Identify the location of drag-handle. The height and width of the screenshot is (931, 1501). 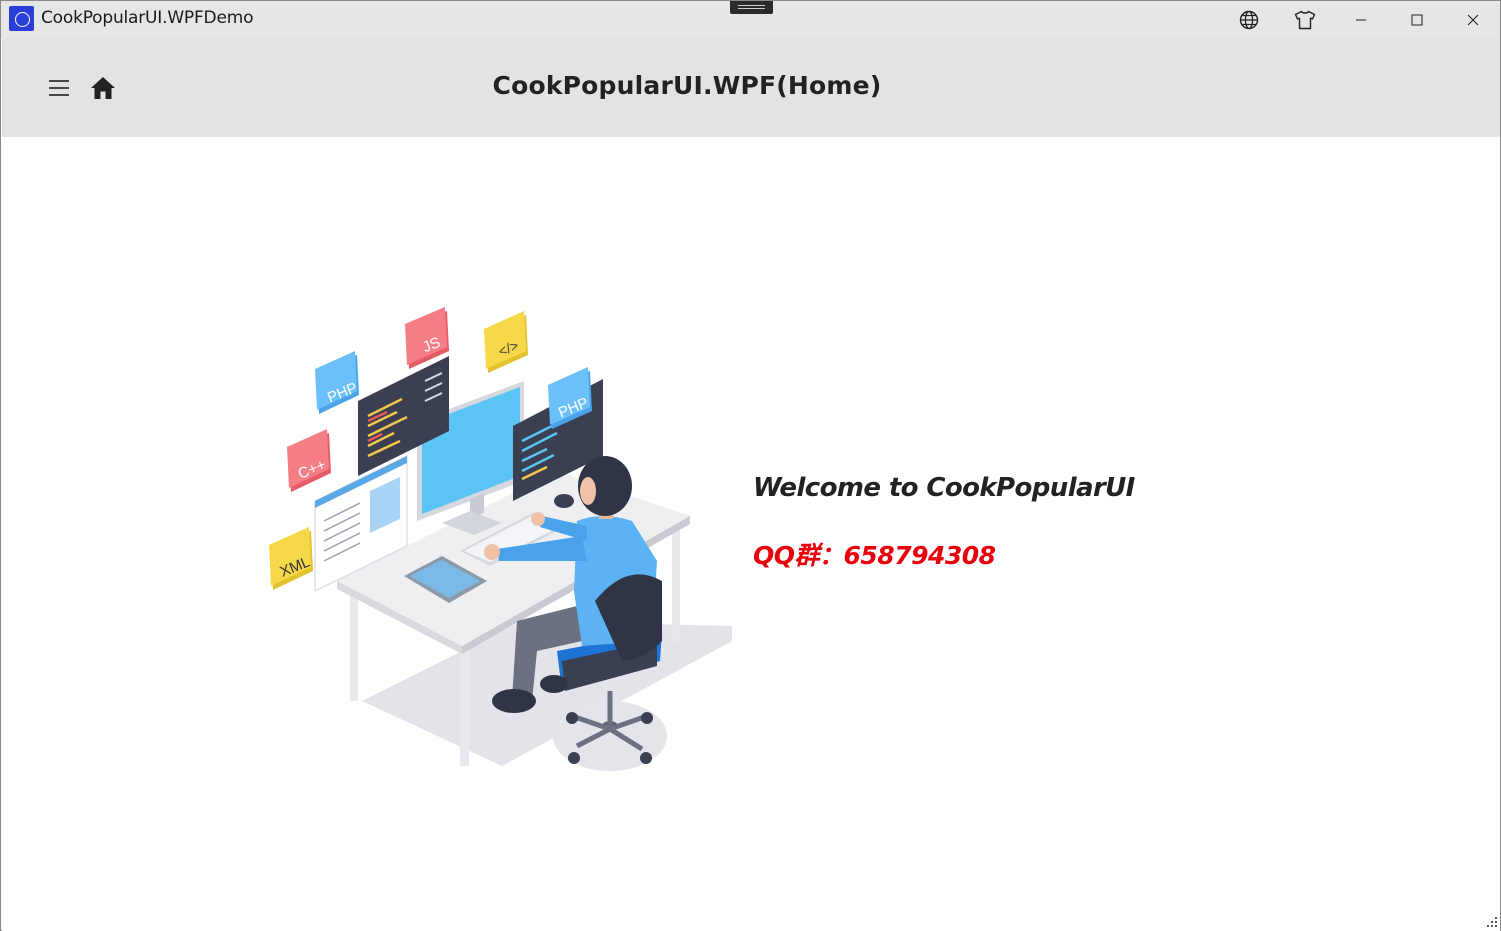
(751, 7).